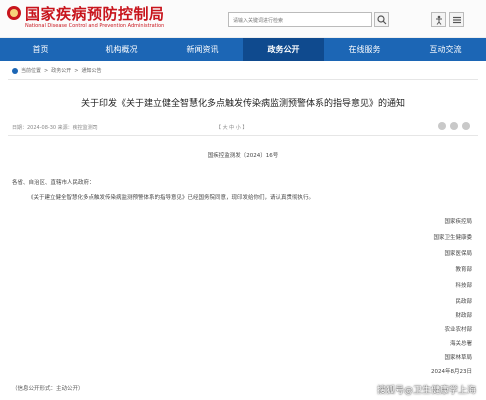  I want to click on document-meta: 日期：2024-08-30 来源：疾控监测司, so click(55, 128).